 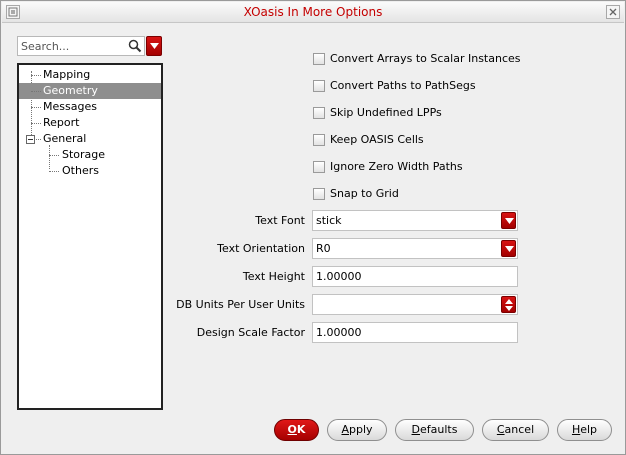 I want to click on text-orientation-select: R0, so click(x=415, y=248).